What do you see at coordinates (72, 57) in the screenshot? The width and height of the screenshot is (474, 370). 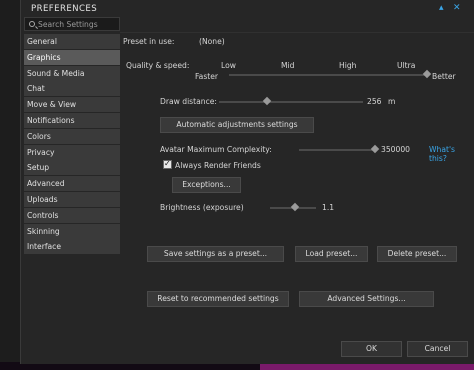 I see `tab-graphics: Graphics` at bounding box center [72, 57].